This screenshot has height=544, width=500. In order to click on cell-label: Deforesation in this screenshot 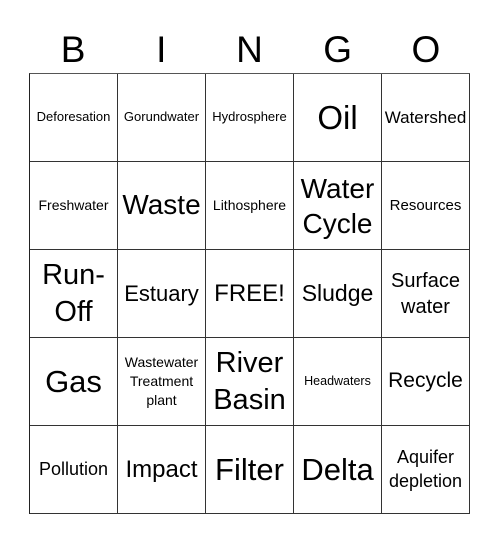, I will do `click(73, 117)`.